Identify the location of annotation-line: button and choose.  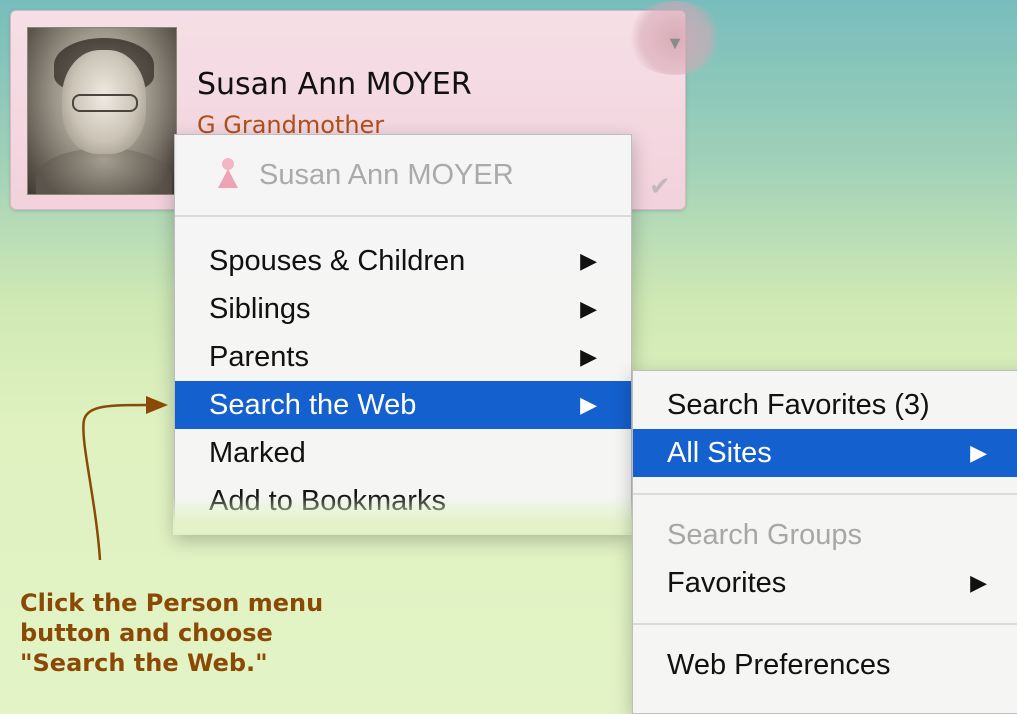
(146, 633).